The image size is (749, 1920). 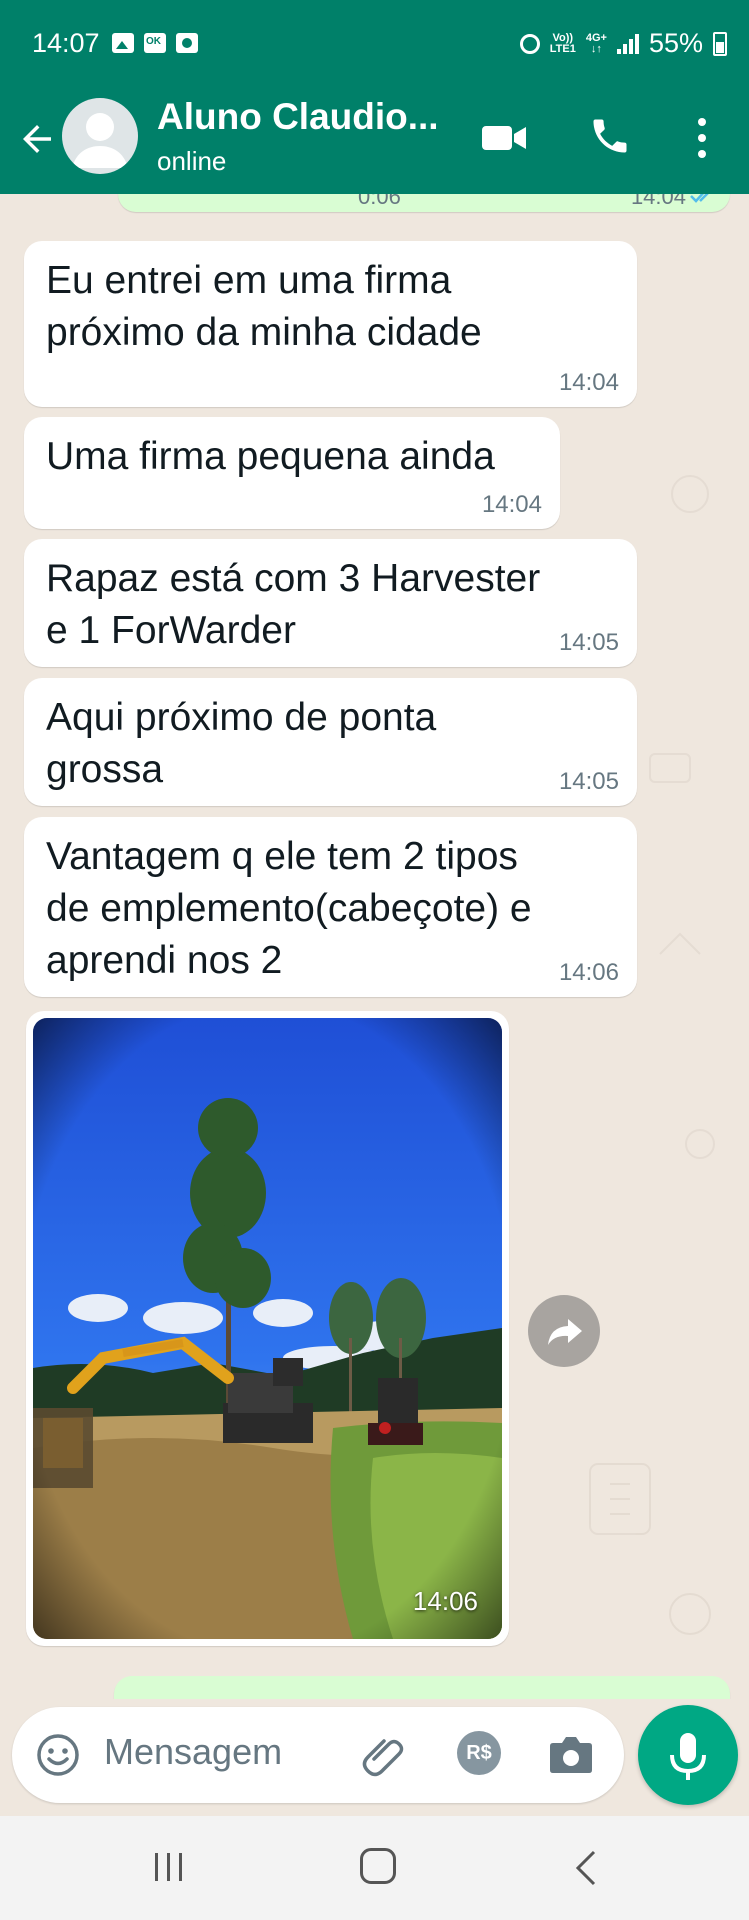 I want to click on mic-button, so click(x=688, y=1755).